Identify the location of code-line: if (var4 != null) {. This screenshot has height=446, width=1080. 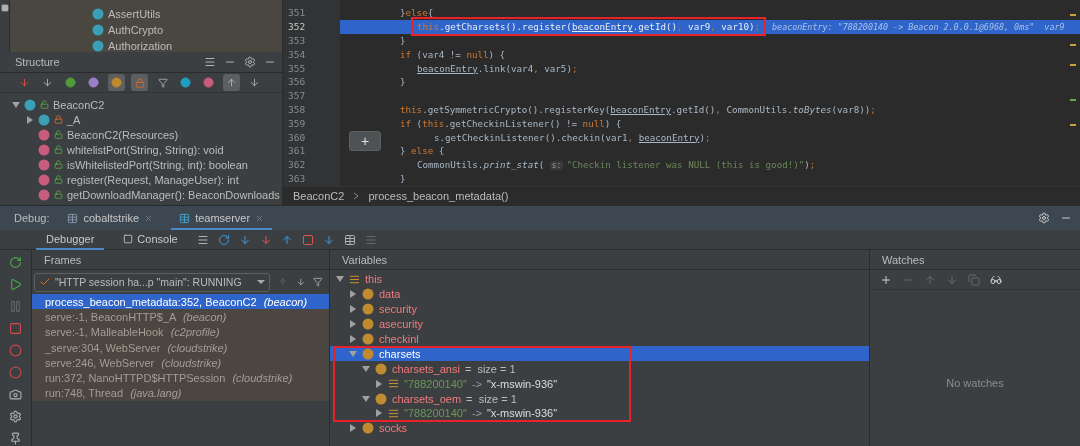
(453, 54).